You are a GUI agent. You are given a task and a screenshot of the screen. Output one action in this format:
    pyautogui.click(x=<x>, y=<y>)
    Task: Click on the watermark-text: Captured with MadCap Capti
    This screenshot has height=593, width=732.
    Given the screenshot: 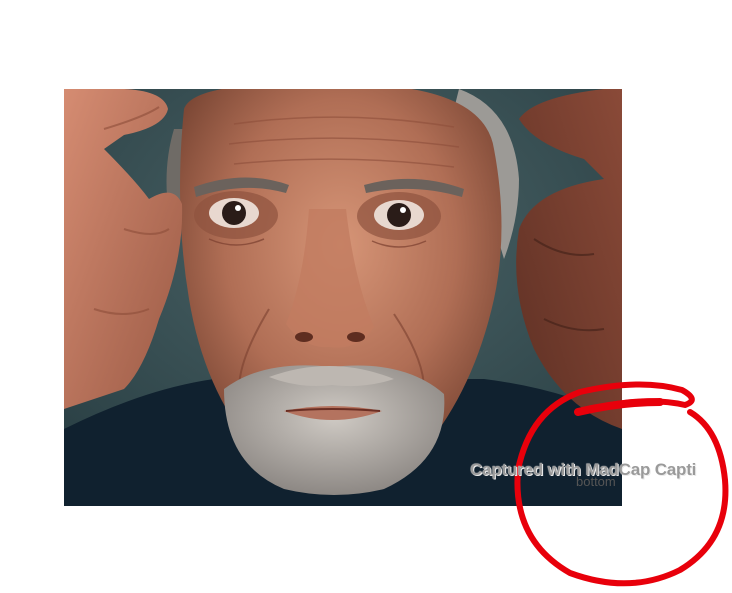 What is the action you would take?
    pyautogui.click(x=583, y=469)
    